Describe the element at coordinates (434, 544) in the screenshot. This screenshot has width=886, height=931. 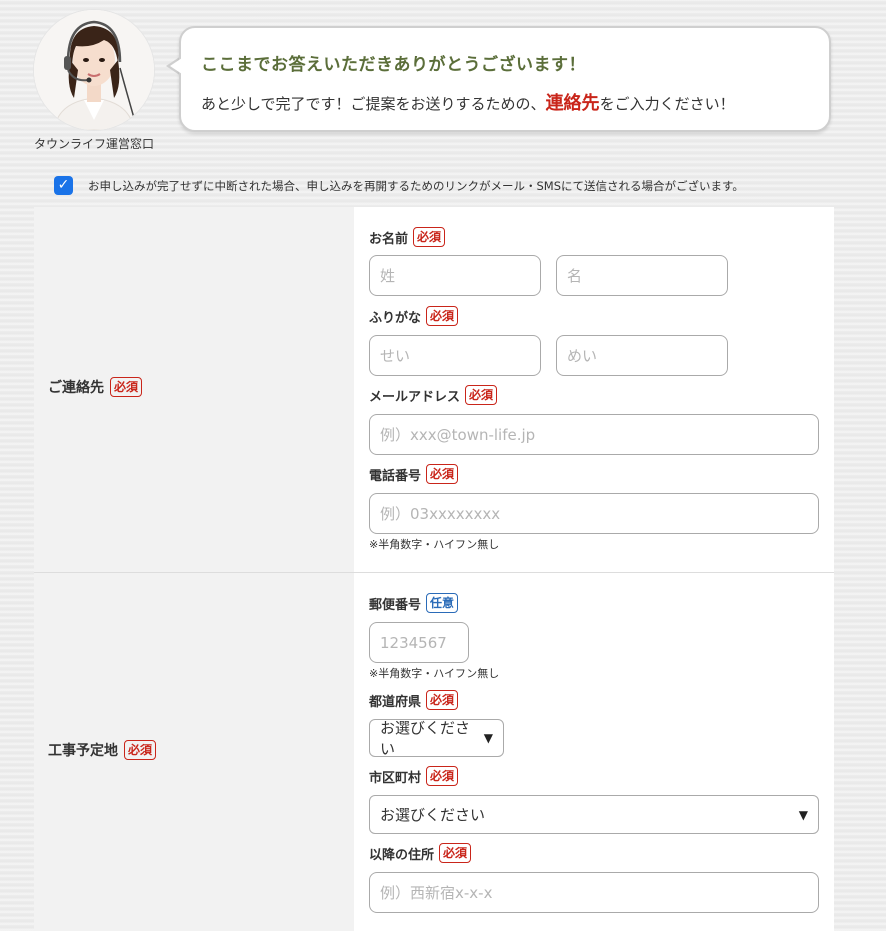
I see `phone-note: ※半角数字・ハイフン無し` at that location.